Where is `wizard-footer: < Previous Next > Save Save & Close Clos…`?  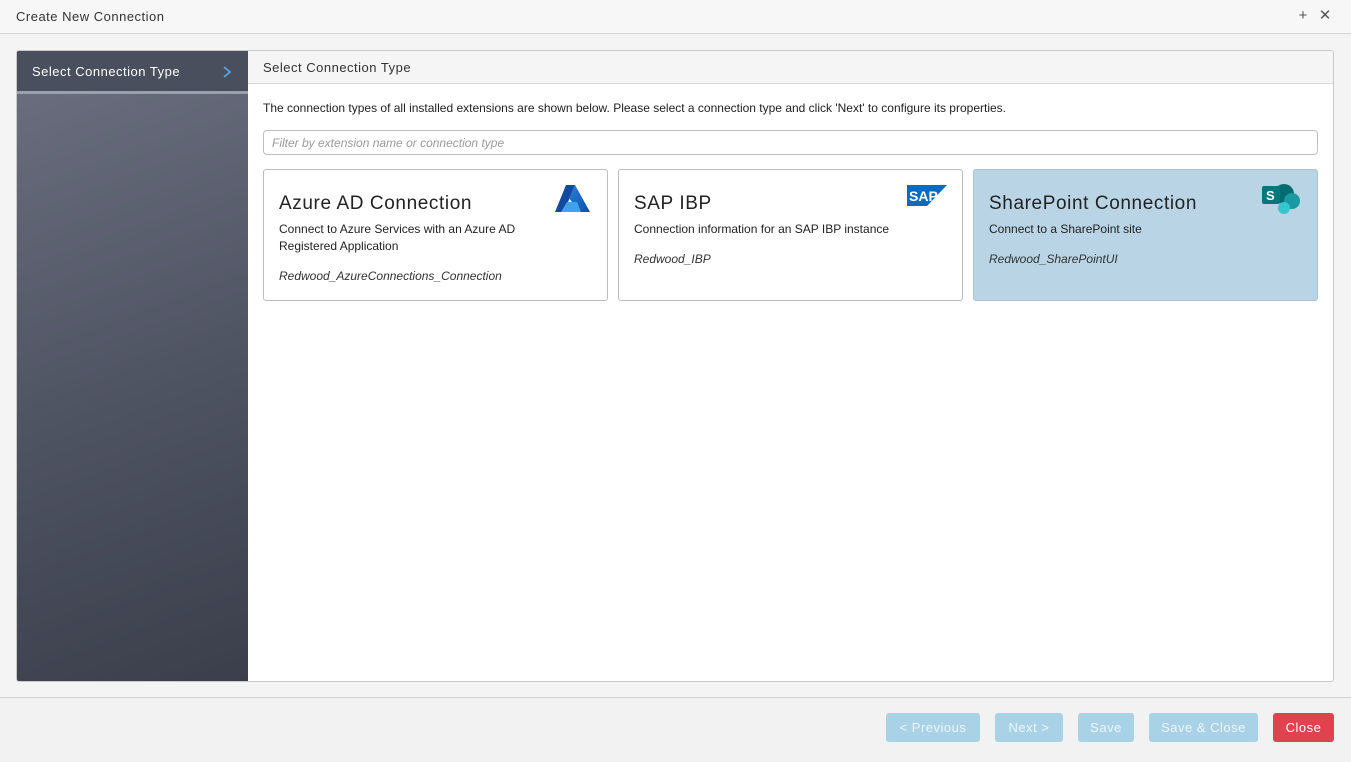 wizard-footer: < Previous Next > Save Save & Close Clos… is located at coordinates (675, 730).